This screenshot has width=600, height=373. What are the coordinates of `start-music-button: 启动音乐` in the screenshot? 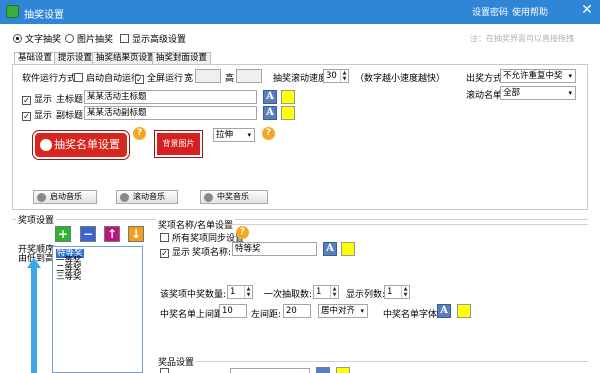 It's located at (65, 197).